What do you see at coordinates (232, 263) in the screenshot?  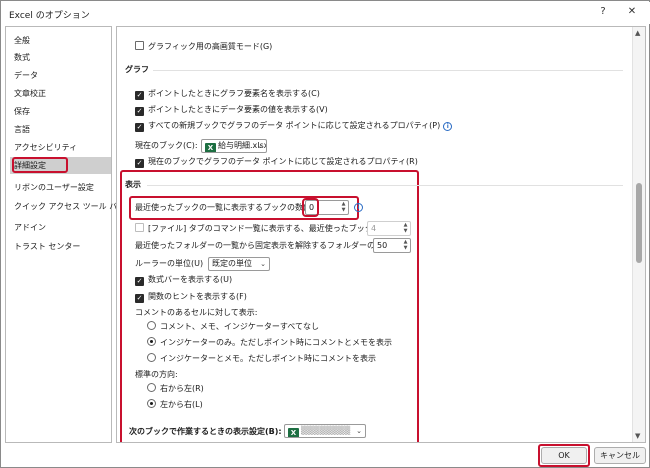 I see `ruler-units-value: 既定の単位` at bounding box center [232, 263].